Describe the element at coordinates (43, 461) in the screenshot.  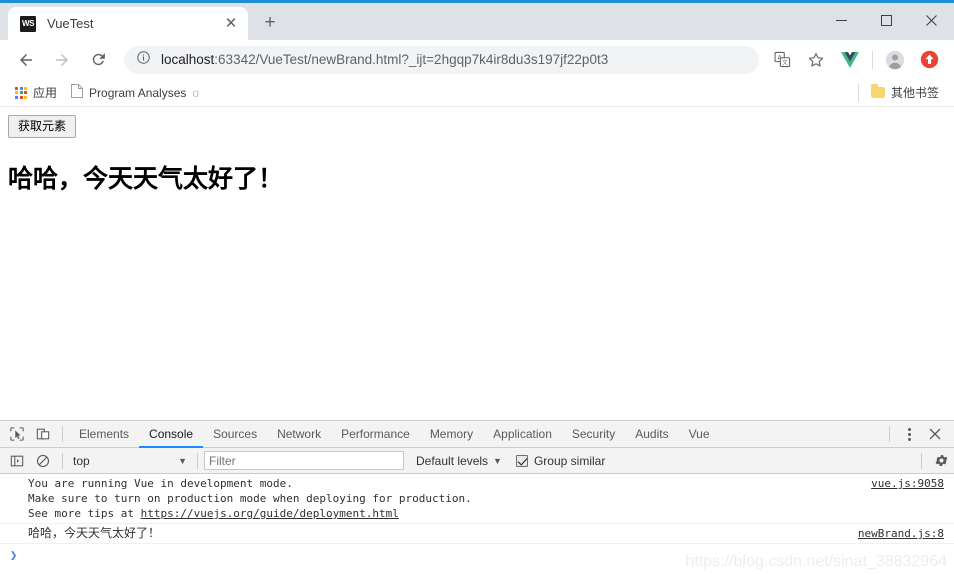
I see `clear-console-icon` at that location.